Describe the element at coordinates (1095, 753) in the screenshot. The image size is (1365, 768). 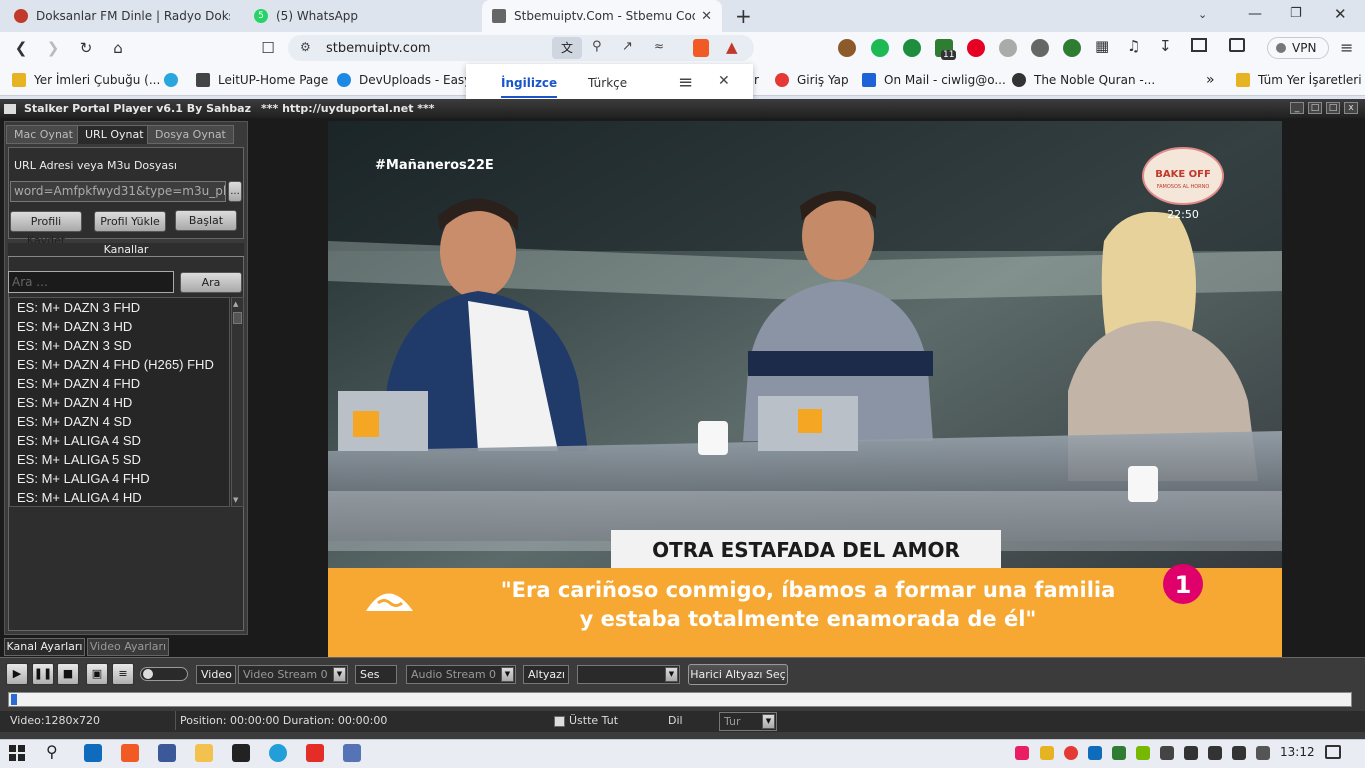
I see `tray-outlook-icon` at that location.